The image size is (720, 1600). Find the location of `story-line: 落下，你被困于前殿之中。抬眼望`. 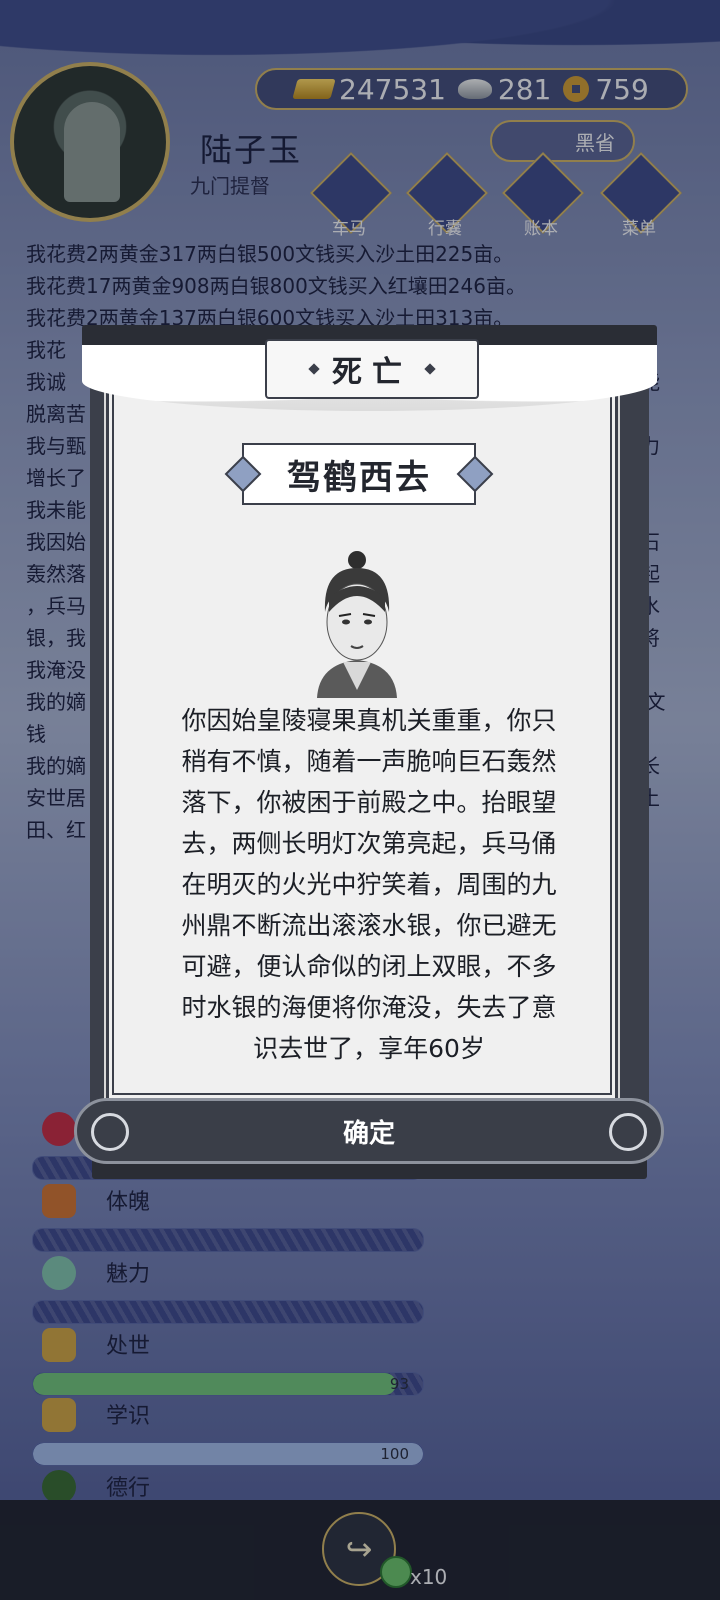

story-line: 落下，你被困于前殿之中。抬眼望 is located at coordinates (369, 802).